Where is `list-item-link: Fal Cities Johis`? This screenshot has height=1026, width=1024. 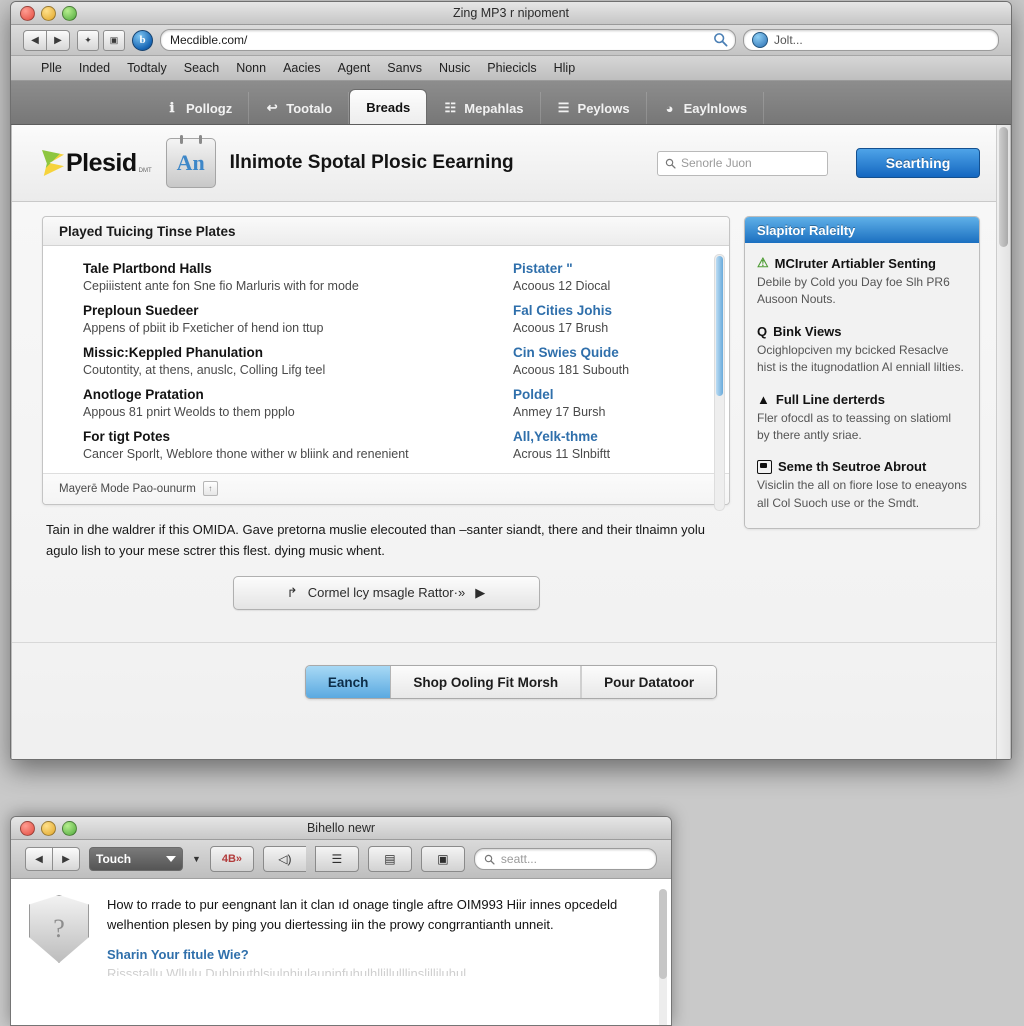
list-item-link: Fal Cities Johis is located at coordinates (608, 310).